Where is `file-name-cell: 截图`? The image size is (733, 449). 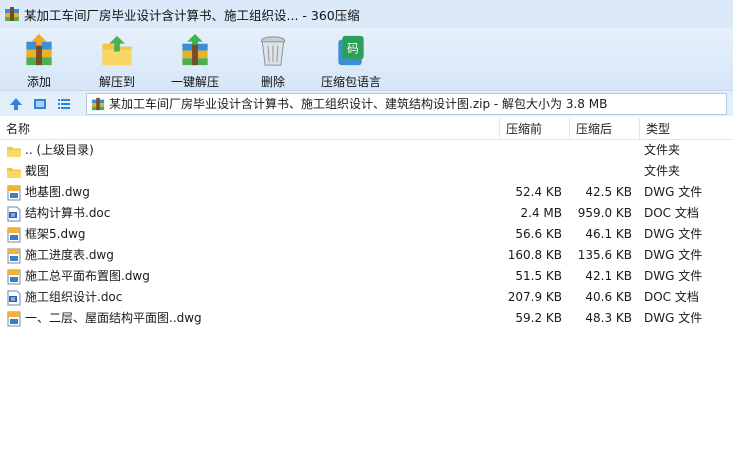 file-name-cell: 截图 is located at coordinates (27, 171).